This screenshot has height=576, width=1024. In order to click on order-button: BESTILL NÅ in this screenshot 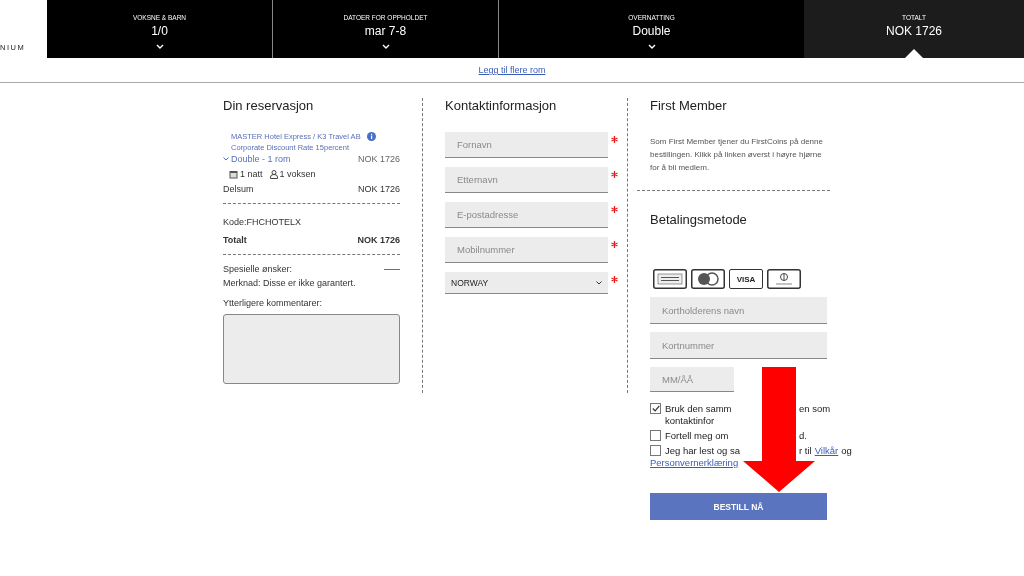, I will do `click(738, 506)`.